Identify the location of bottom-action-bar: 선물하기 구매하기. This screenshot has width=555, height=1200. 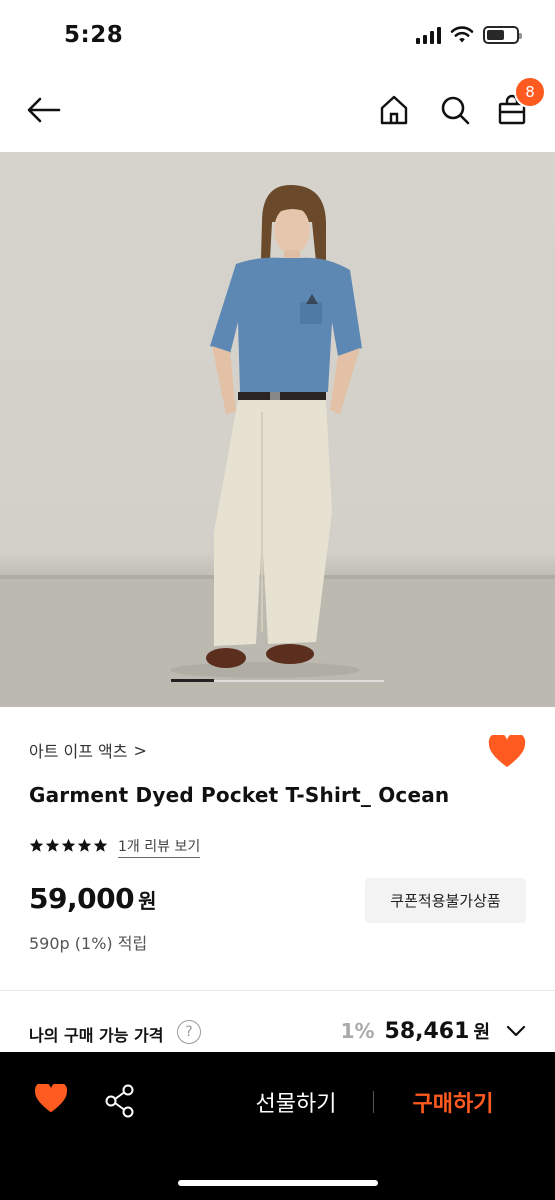
(277, 1126).